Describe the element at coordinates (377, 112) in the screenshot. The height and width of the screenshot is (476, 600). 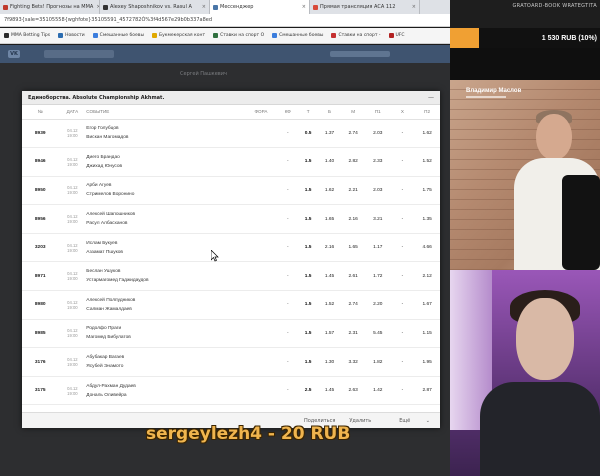
I see `column-header: П1` at that location.